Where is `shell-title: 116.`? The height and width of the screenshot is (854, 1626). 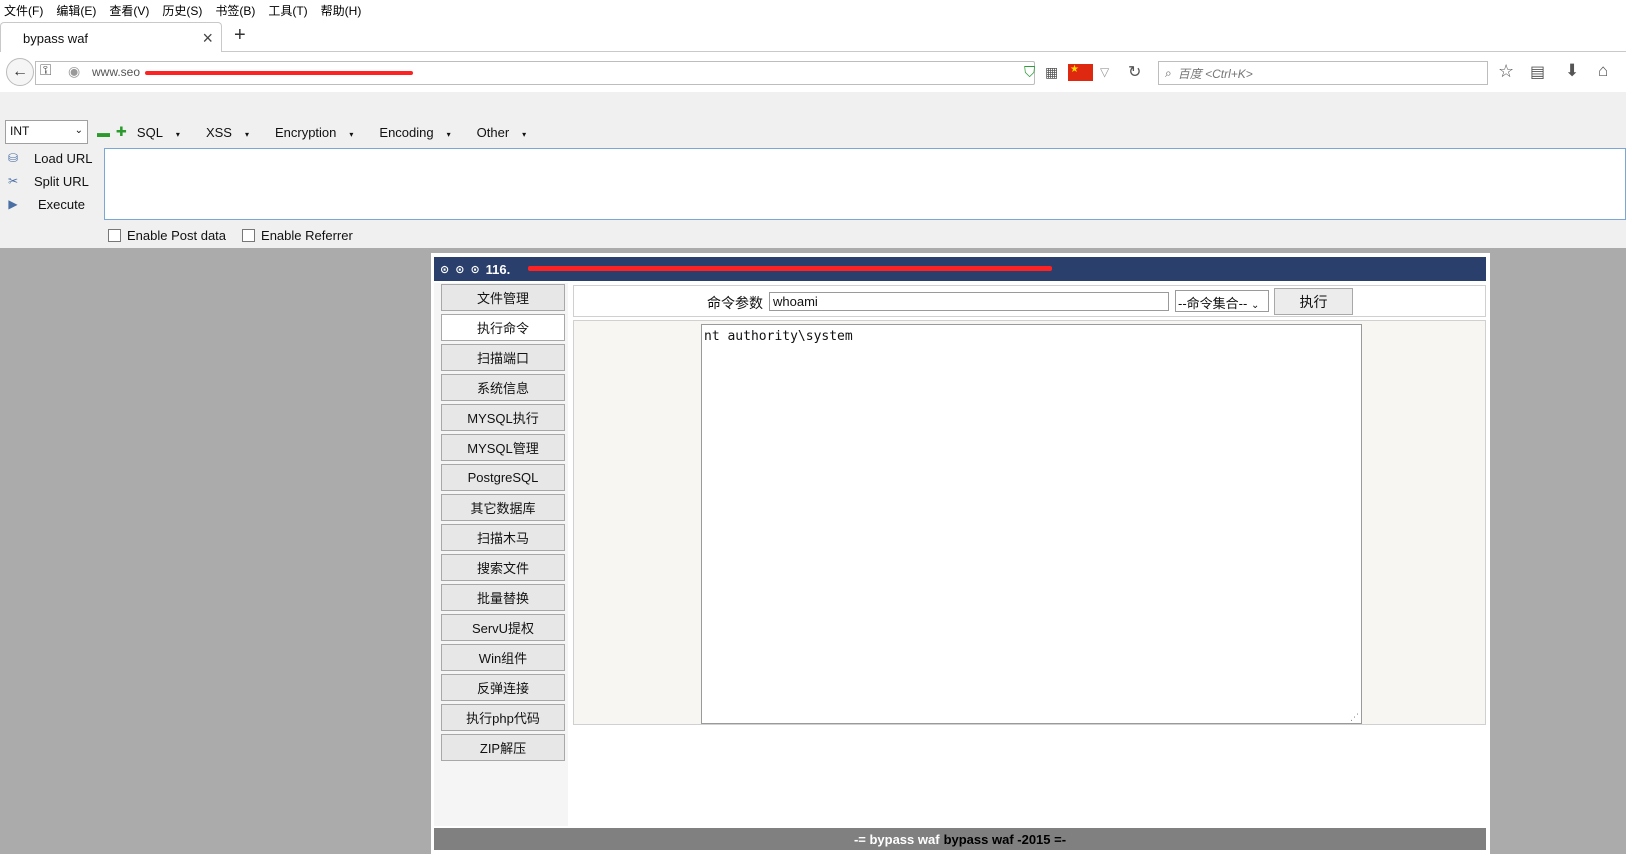
shell-title: 116. is located at coordinates (498, 269).